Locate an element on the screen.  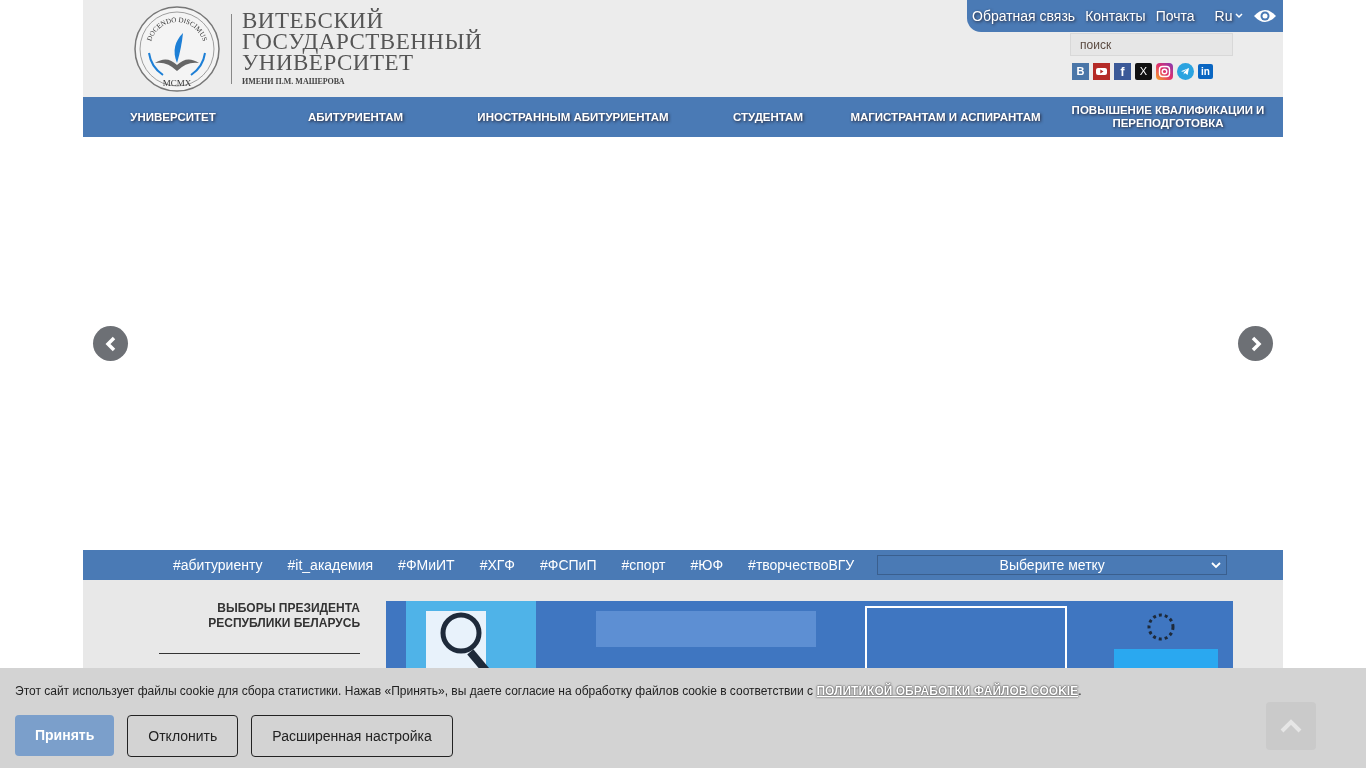
cookie-button: Принять is located at coordinates (65, 735).